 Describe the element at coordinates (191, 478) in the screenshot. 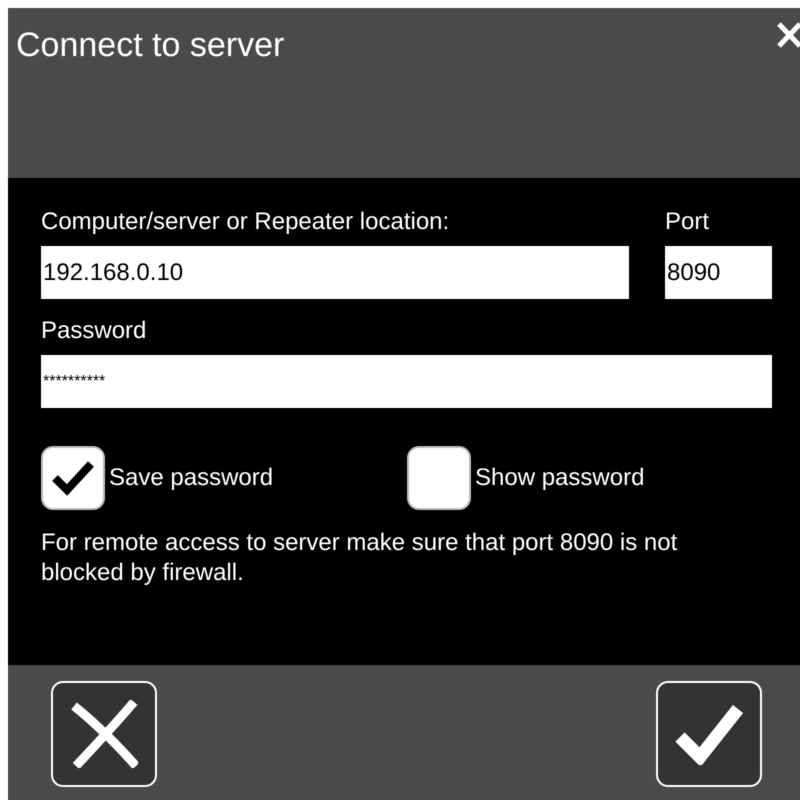

I see `checkbox-label: Save password` at that location.